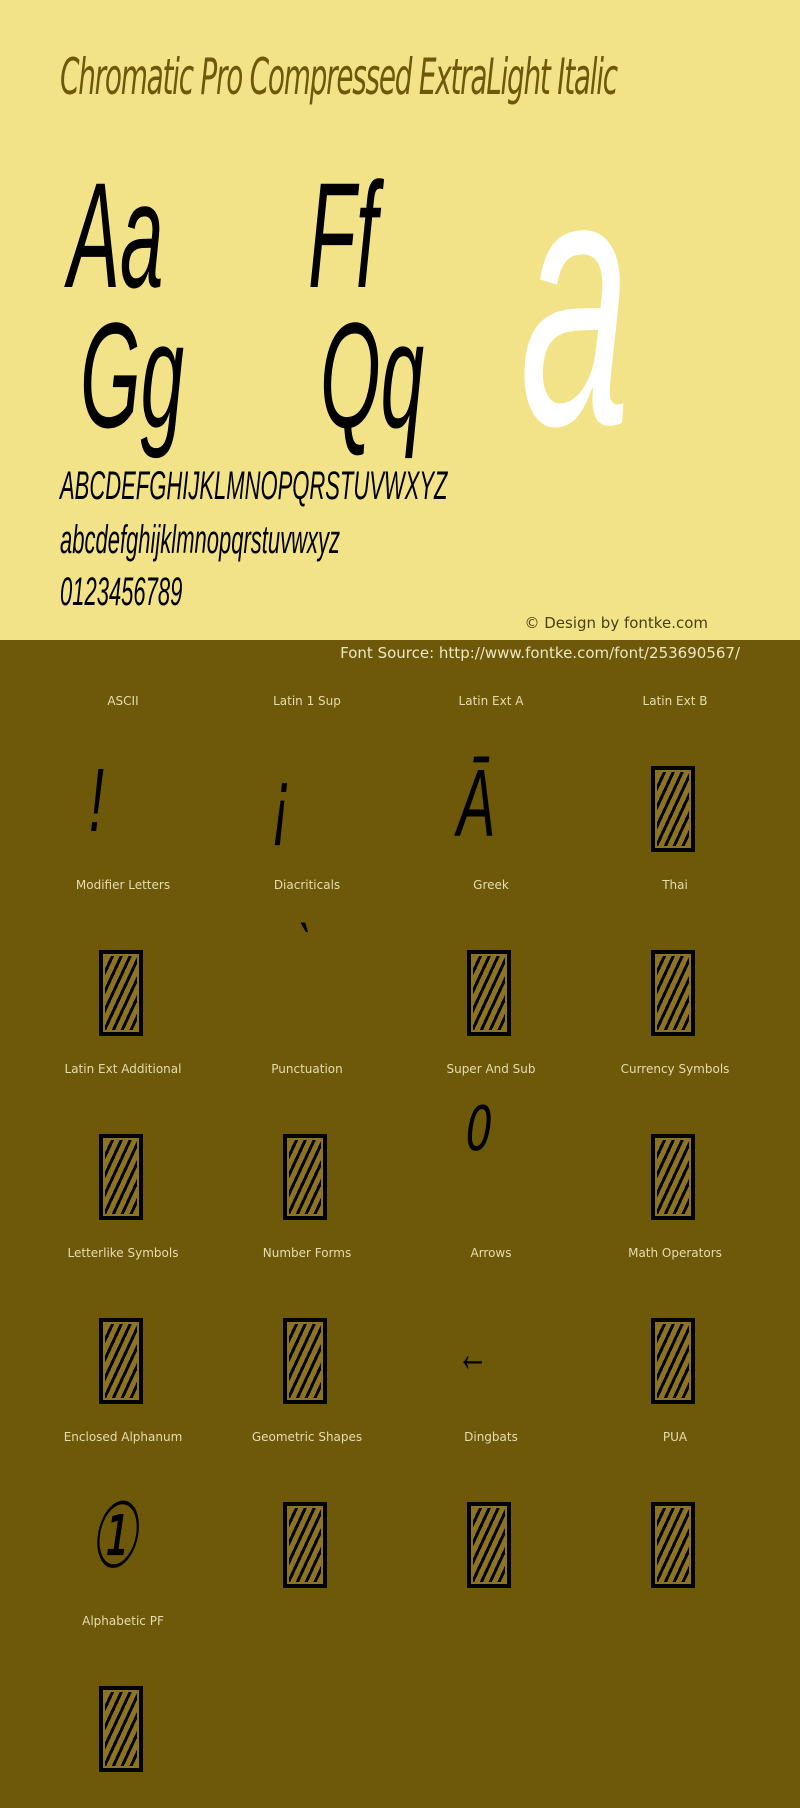 This screenshot has width=800, height=1808. What do you see at coordinates (307, 1437) in the screenshot?
I see `block-label: Geometric Shapes` at bounding box center [307, 1437].